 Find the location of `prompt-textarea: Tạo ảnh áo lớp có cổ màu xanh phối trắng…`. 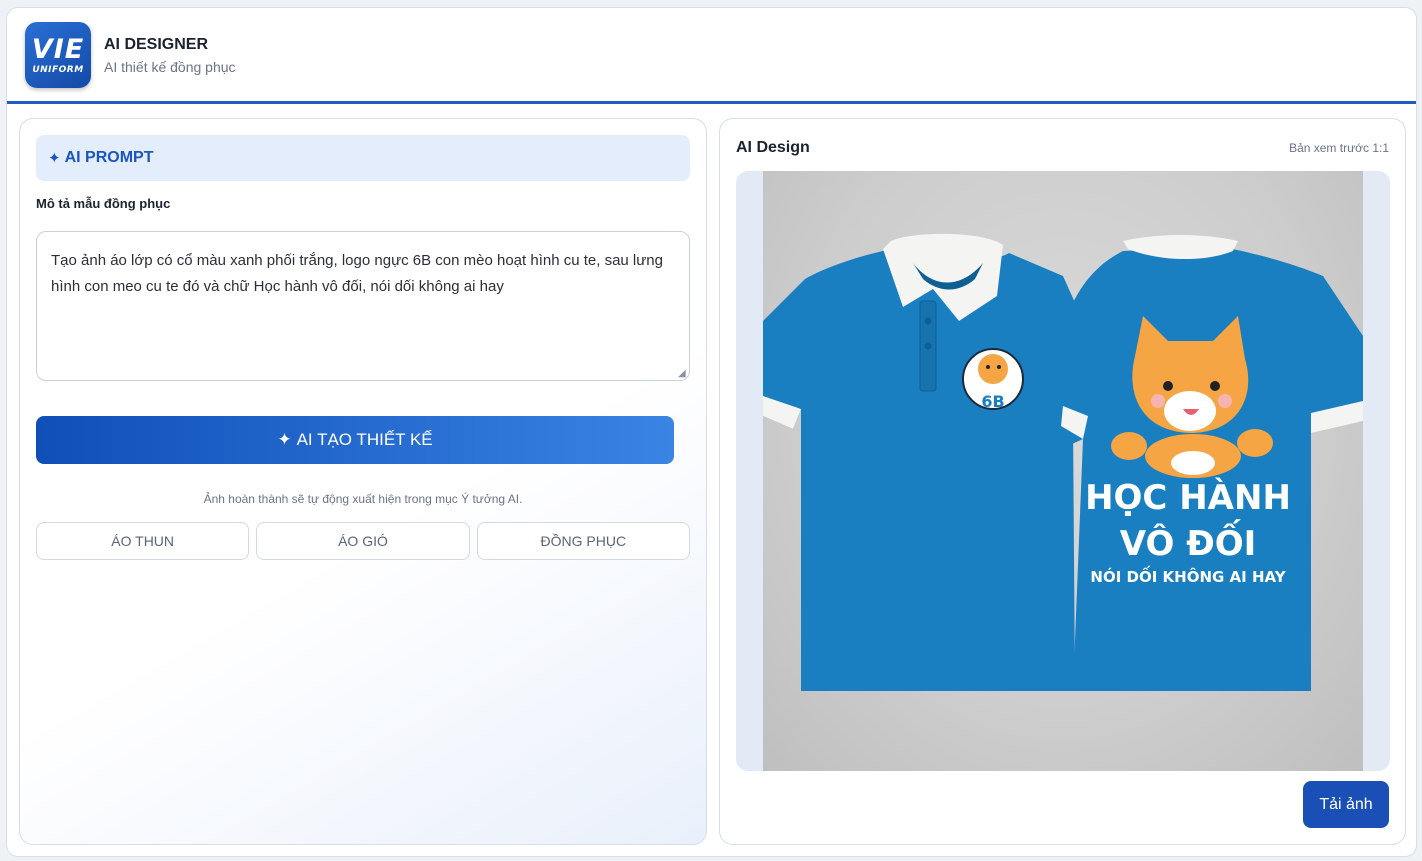

prompt-textarea: Tạo ảnh áo lớp có cổ màu xanh phối trắng… is located at coordinates (363, 306).